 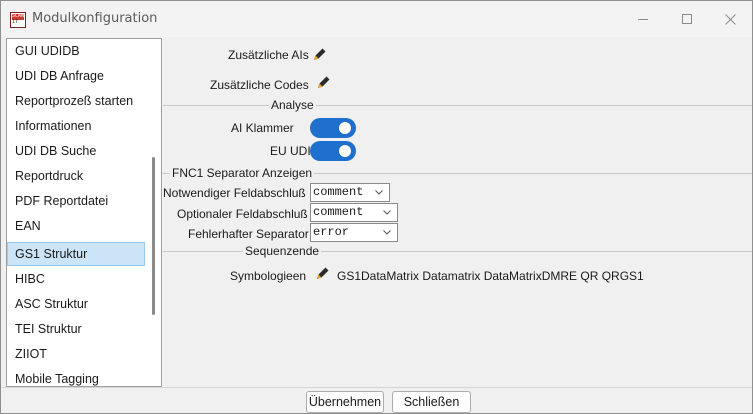 I want to click on faulty-separator-label: Fehlerhafter Separator, so click(x=248, y=234).